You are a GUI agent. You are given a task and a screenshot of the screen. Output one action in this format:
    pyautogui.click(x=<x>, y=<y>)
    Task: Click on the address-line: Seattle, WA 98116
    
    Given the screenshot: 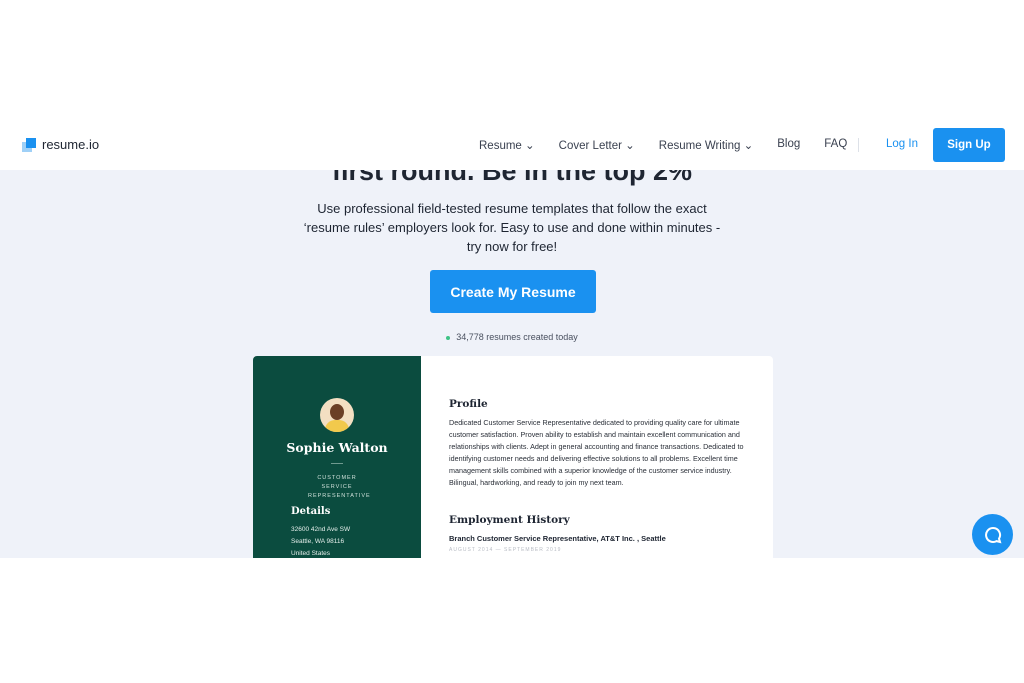 What is the action you would take?
    pyautogui.click(x=318, y=541)
    